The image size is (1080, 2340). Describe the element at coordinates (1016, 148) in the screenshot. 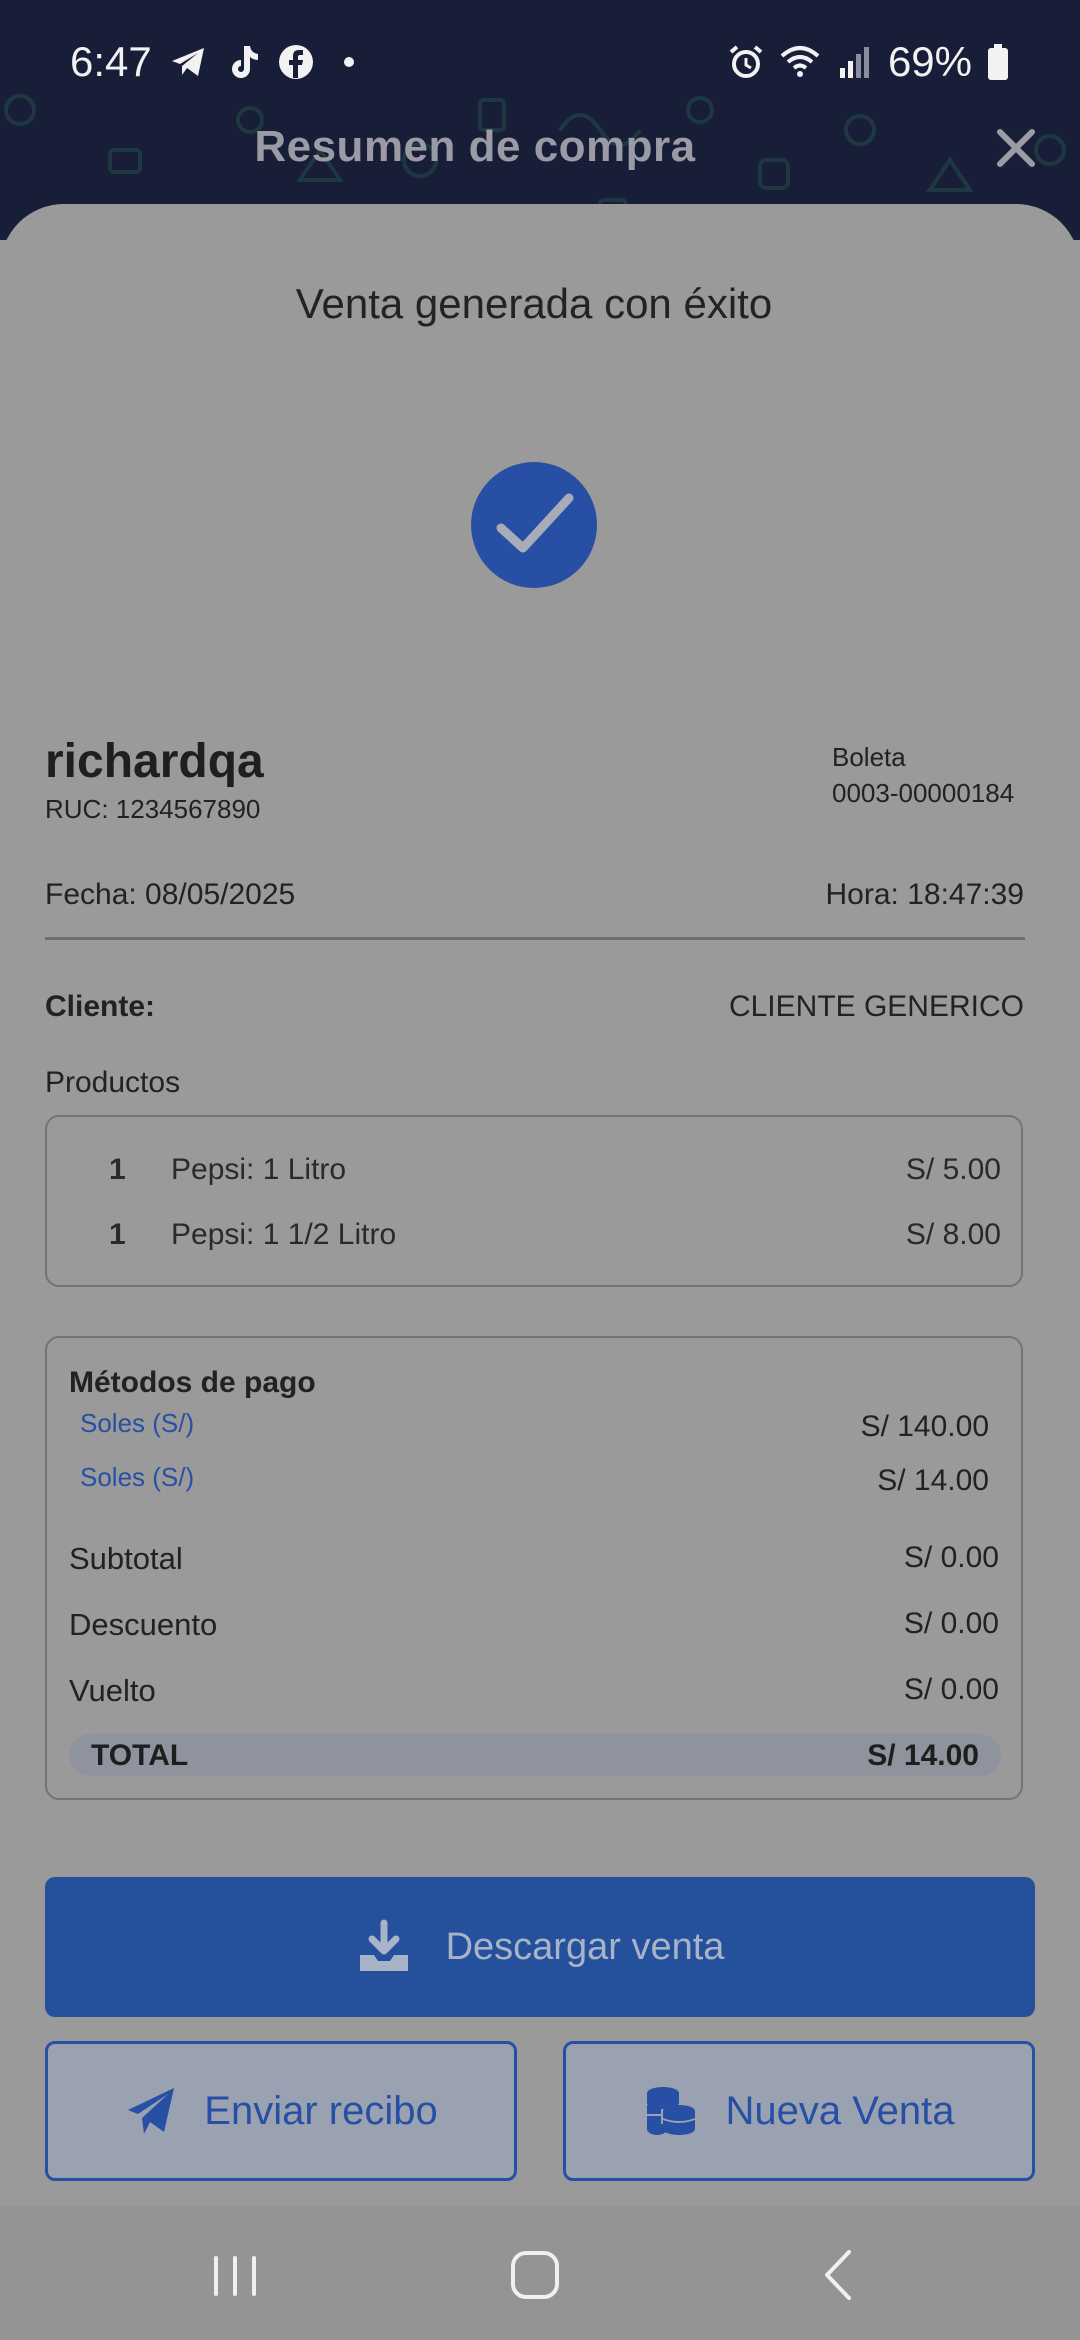

I see `close-icon` at that location.